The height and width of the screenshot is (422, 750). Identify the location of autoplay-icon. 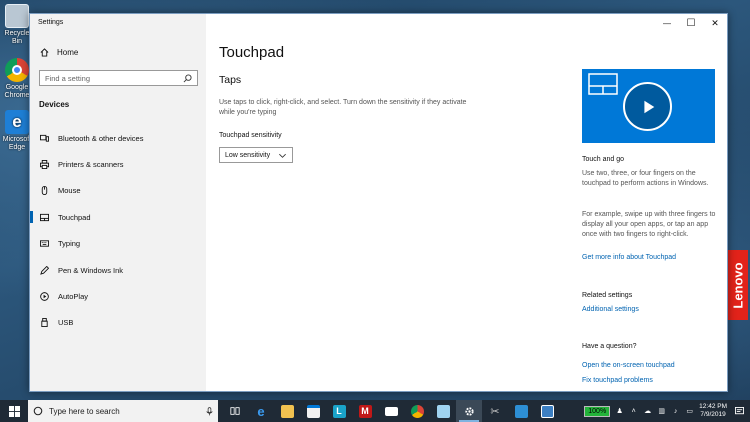
(44, 296).